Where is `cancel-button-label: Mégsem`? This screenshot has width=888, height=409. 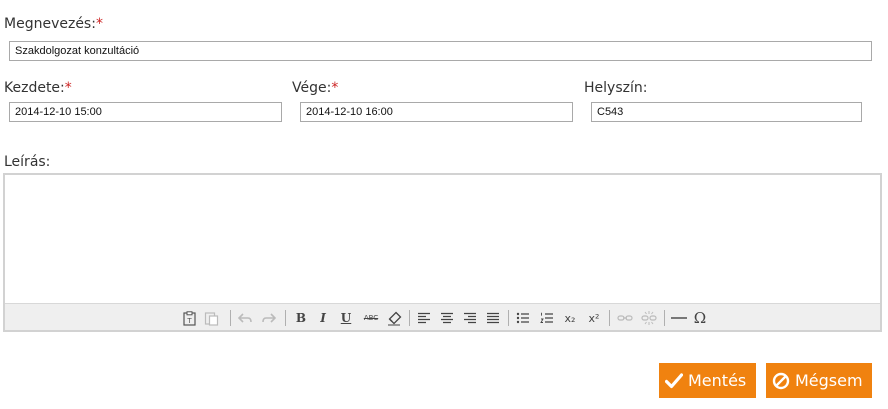 cancel-button-label: Mégsem is located at coordinates (829, 380).